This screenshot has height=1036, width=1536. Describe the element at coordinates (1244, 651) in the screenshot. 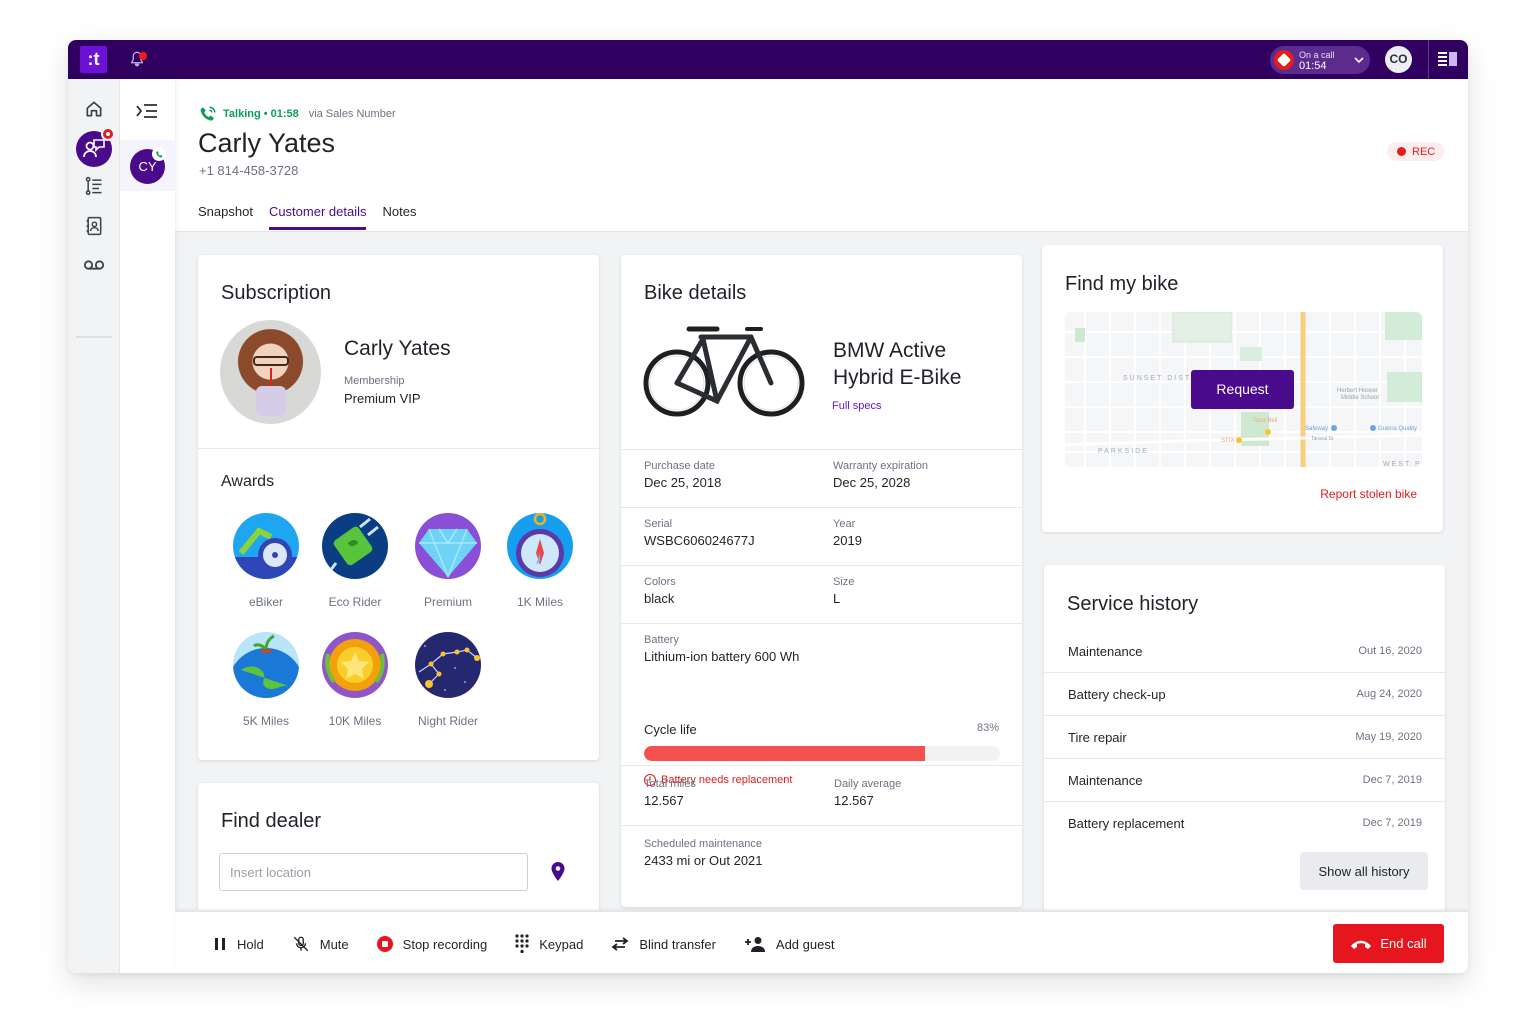

I see `service-history-row: Maintenance Out 16, 2020` at that location.